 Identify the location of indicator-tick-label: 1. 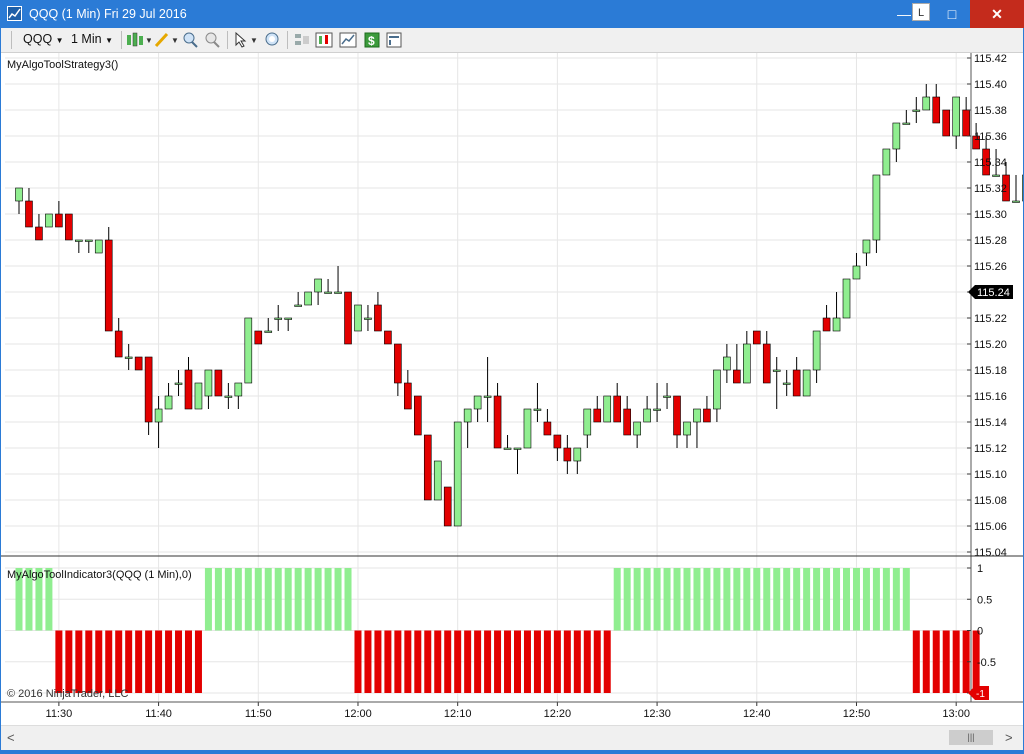
(980, 569).